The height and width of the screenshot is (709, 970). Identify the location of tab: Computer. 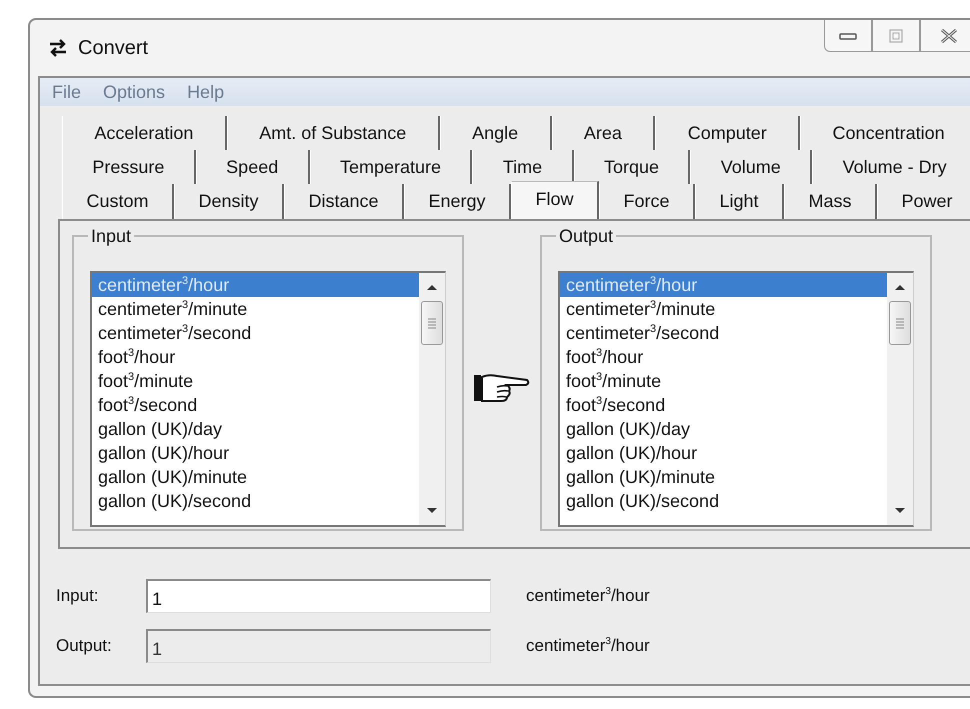
(727, 133).